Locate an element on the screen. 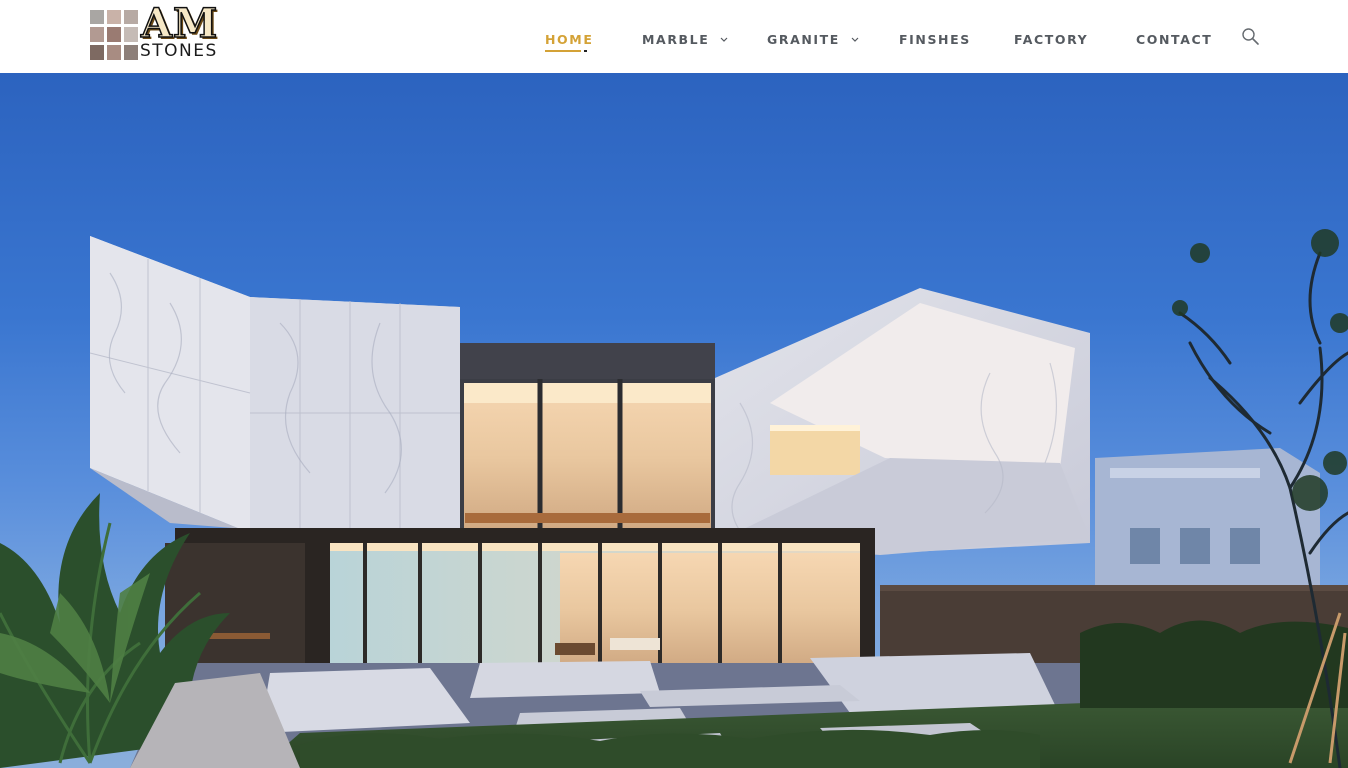 The image size is (1348, 768). nav-finshes: FINSHES is located at coordinates (935, 40).